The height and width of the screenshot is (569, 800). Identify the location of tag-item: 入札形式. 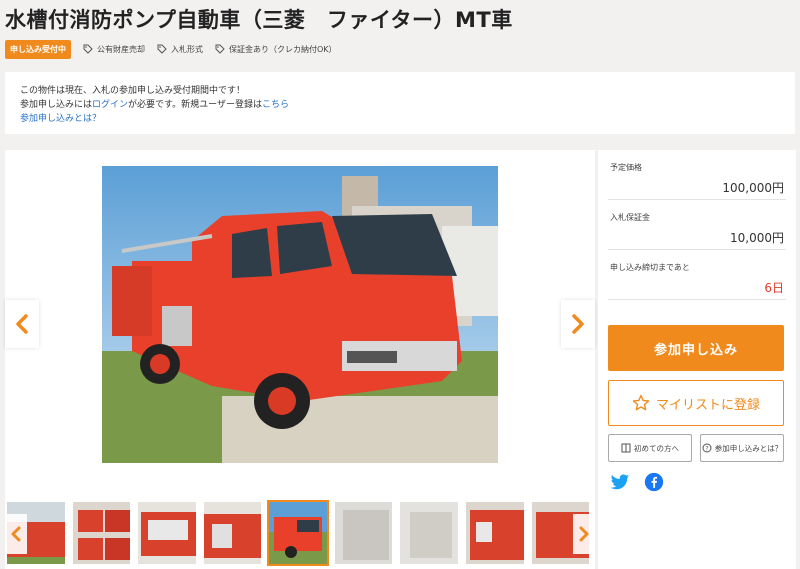
(180, 49).